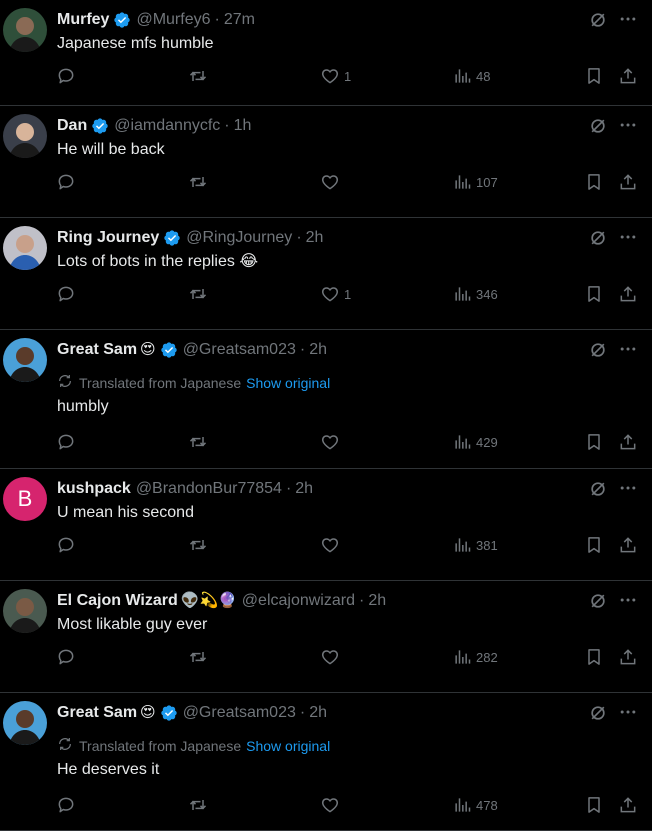 The width and height of the screenshot is (652, 831). I want to click on views-count: 429, so click(487, 442).